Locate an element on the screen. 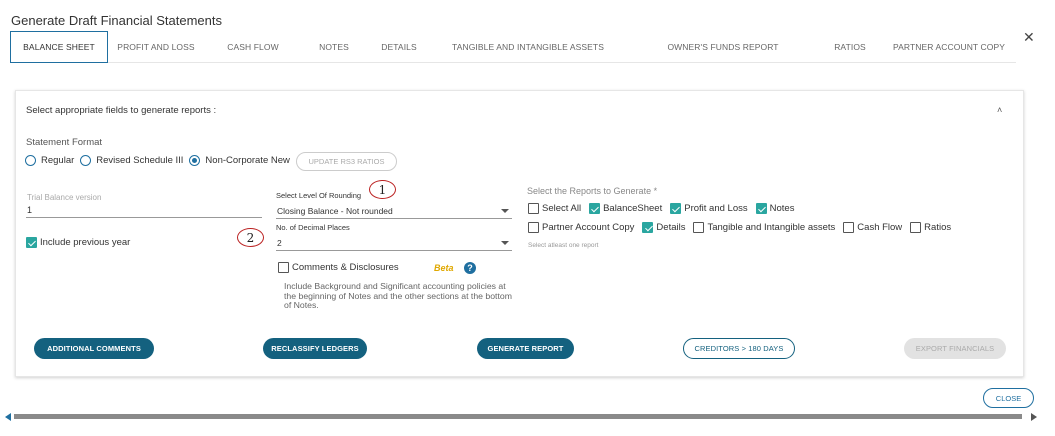  radio-revised-schedule-iii: Revised Schedule III is located at coordinates (132, 160).